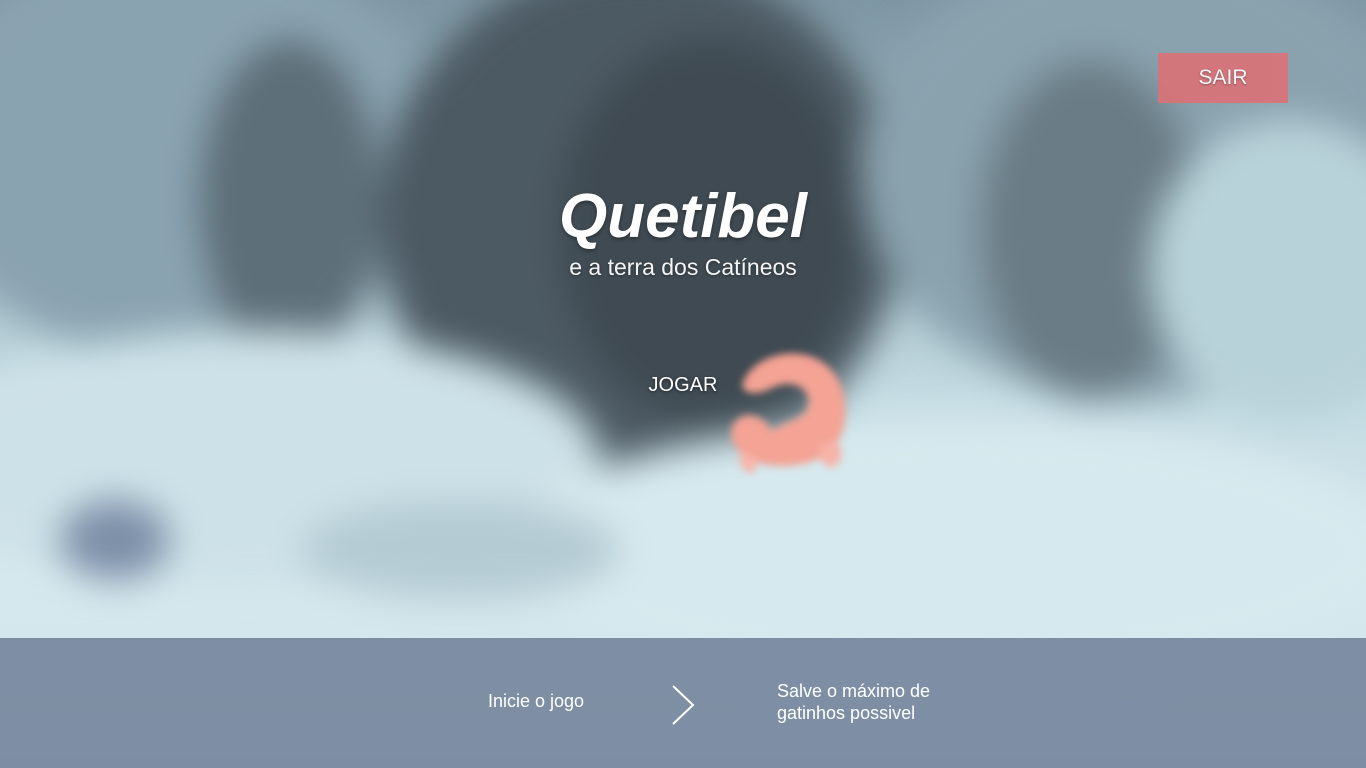 The height and width of the screenshot is (768, 1366). I want to click on play-button-label: JOGAR, so click(683, 385).